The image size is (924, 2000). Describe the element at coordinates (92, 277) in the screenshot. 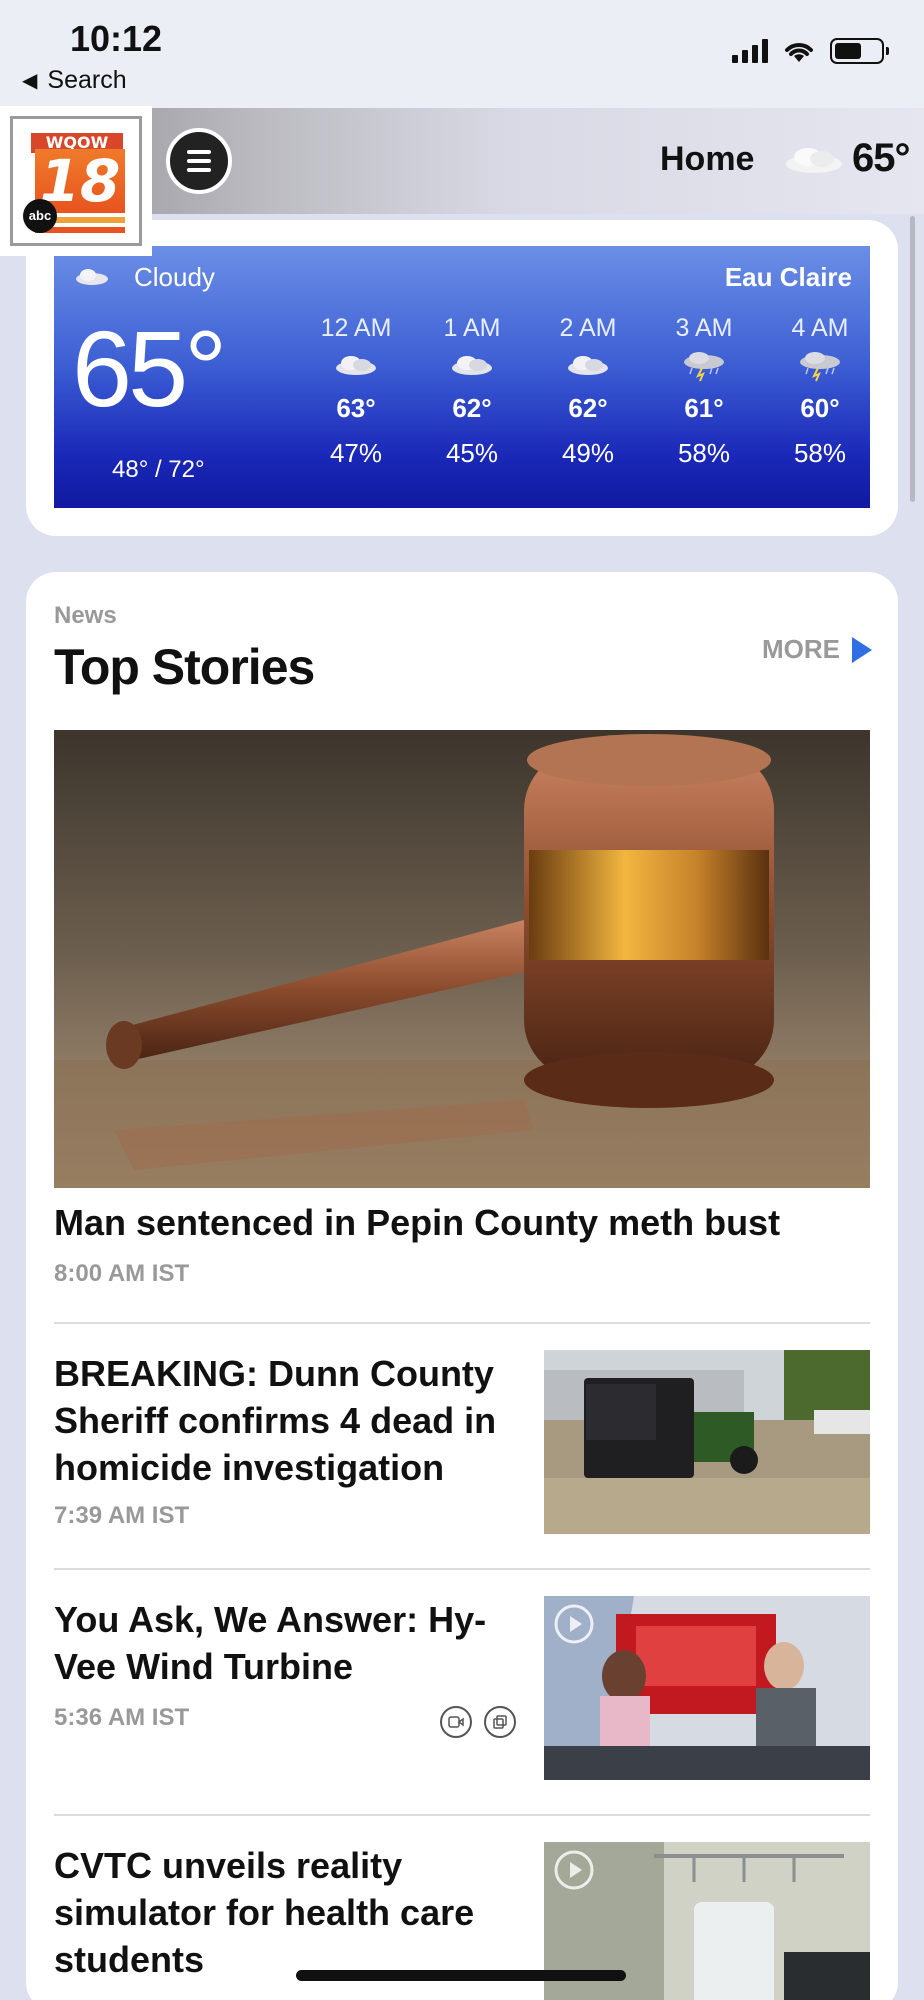

I see `cloudy-icon` at that location.